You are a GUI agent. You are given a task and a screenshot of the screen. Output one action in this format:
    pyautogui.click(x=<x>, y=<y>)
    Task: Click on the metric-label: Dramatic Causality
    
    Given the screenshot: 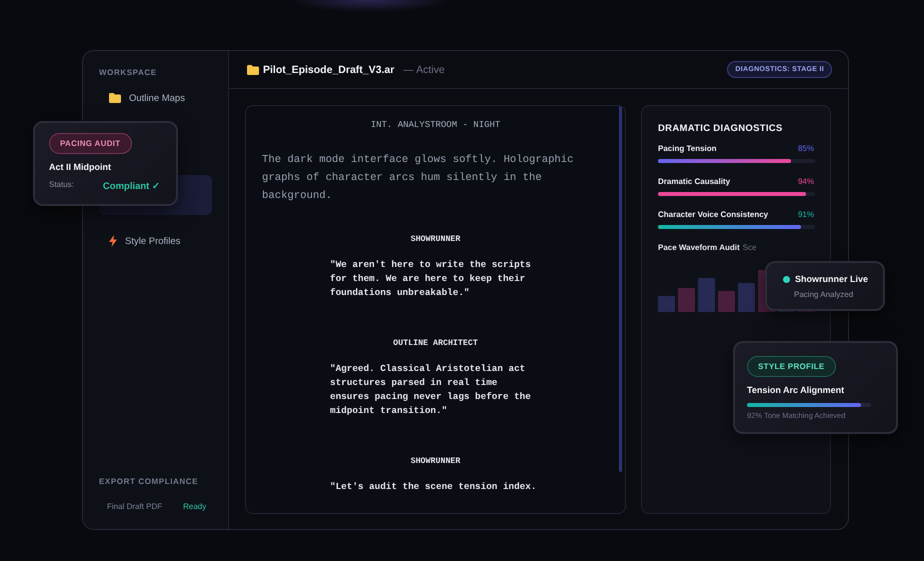 What is the action you would take?
    pyautogui.click(x=694, y=181)
    